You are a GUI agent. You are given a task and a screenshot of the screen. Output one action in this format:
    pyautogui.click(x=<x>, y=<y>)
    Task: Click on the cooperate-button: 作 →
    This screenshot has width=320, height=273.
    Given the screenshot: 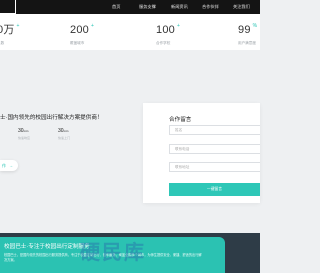 What is the action you would take?
    pyautogui.click(x=9, y=165)
    